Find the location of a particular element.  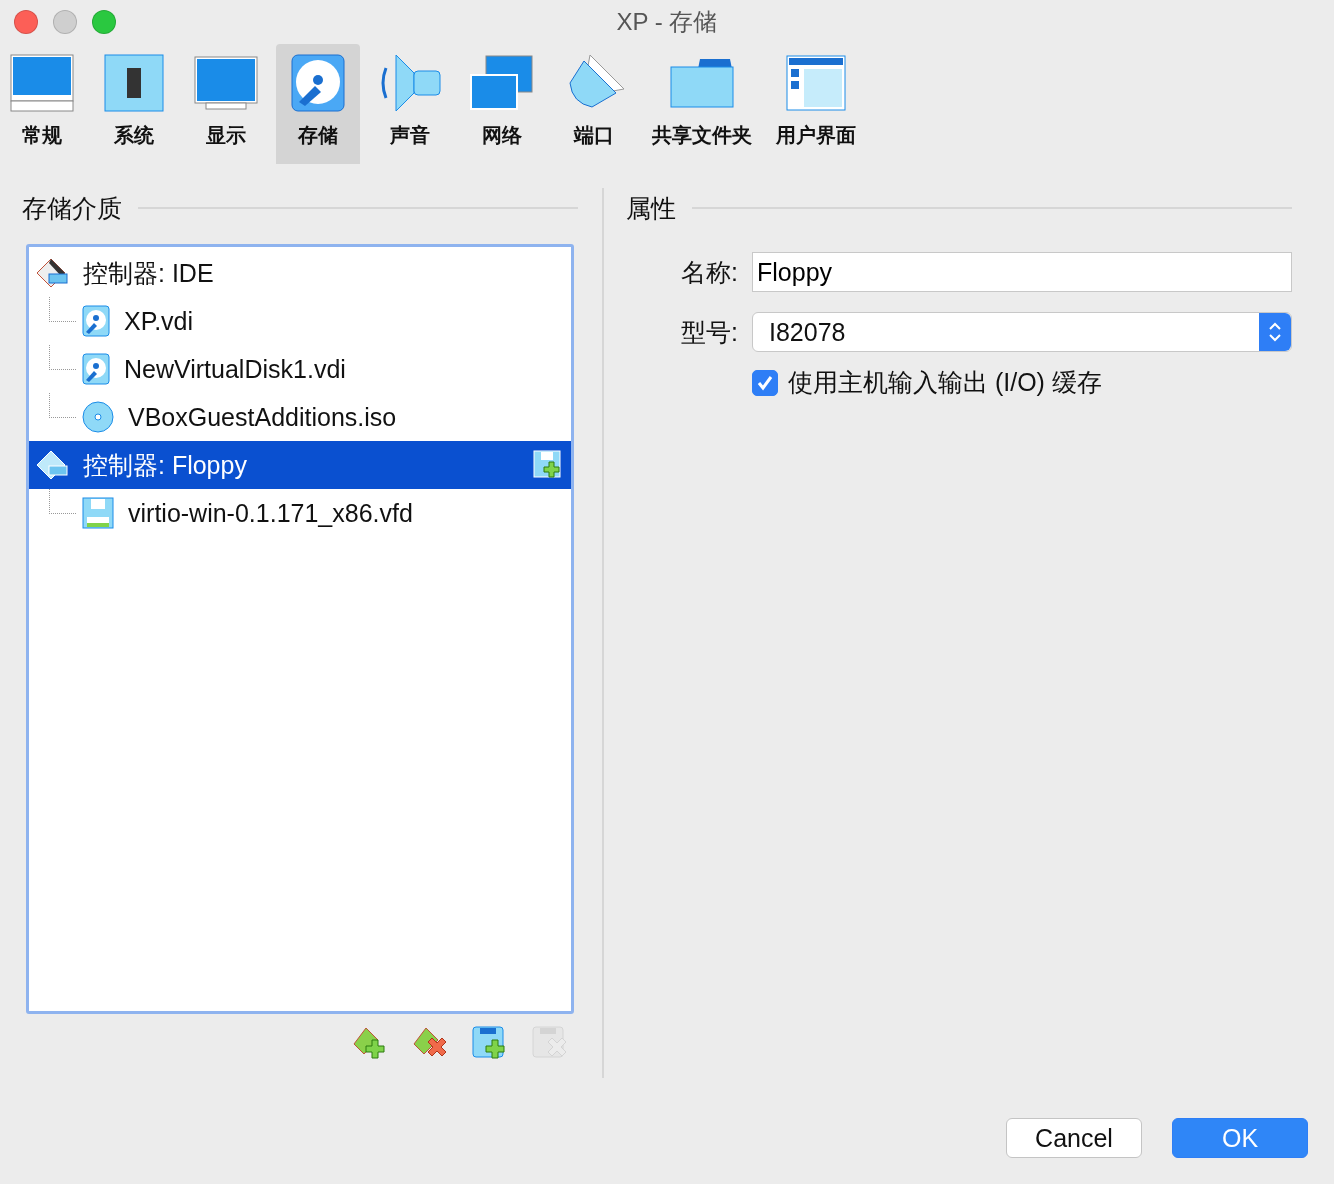

zoom-button is located at coordinates (104, 22).